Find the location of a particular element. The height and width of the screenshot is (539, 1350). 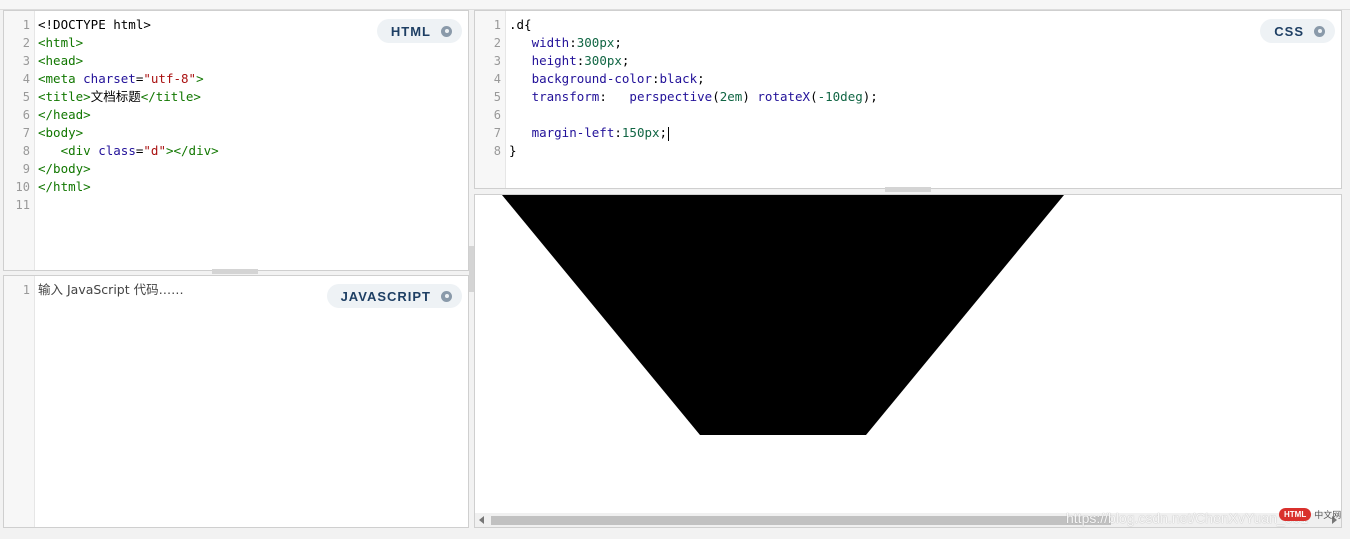

watermark: https://blog.csdn.net/ChenXvYuan_001 is located at coordinates (1187, 518).